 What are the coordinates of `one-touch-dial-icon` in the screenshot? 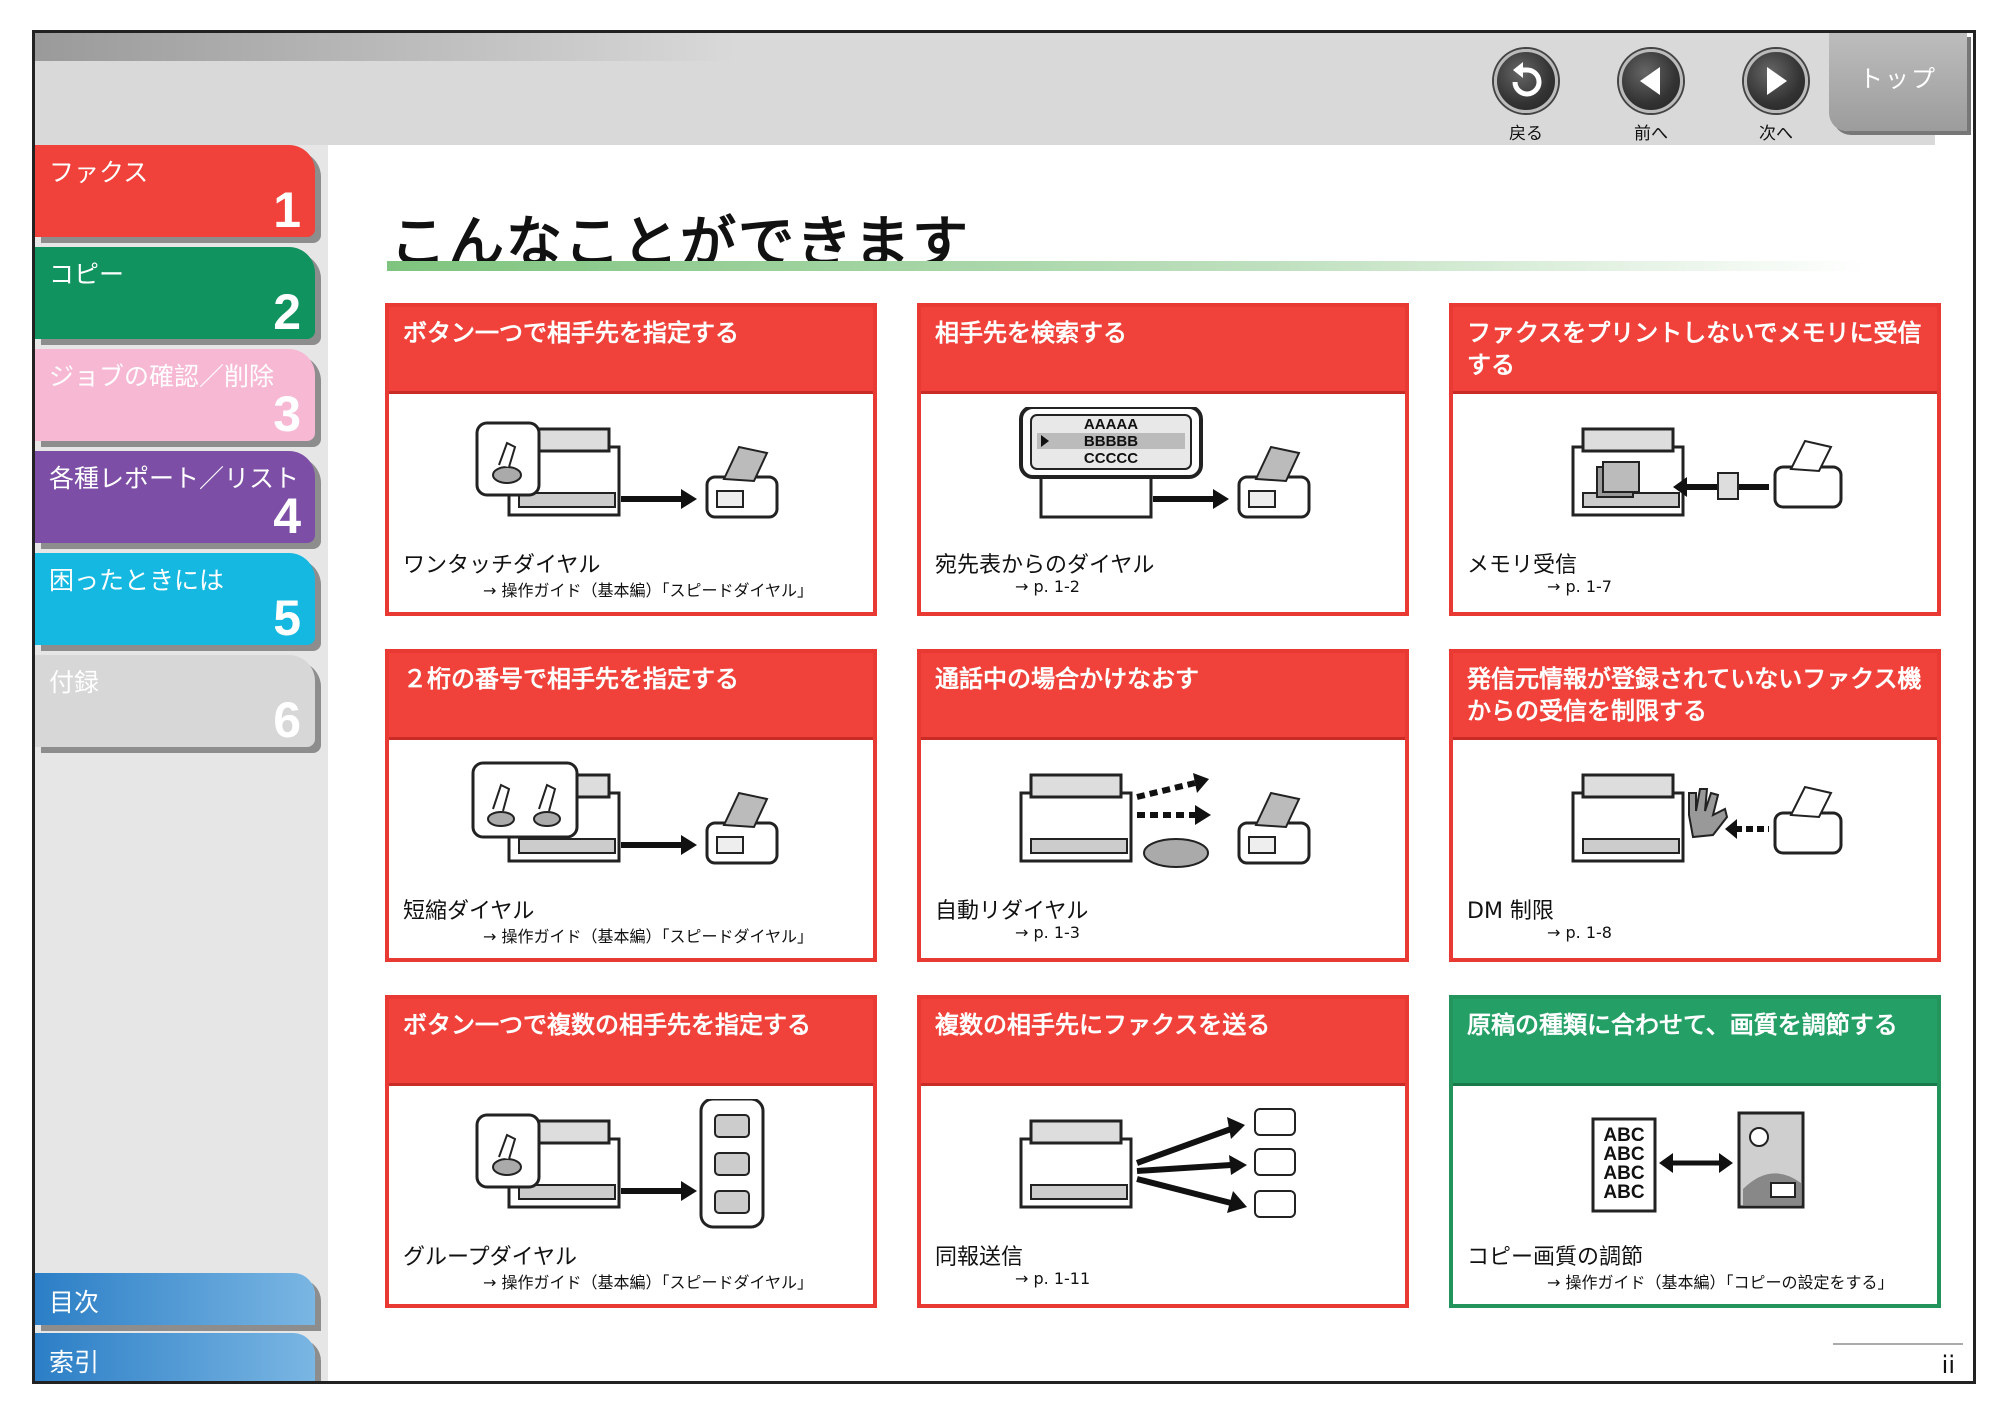 It's located at (627, 470).